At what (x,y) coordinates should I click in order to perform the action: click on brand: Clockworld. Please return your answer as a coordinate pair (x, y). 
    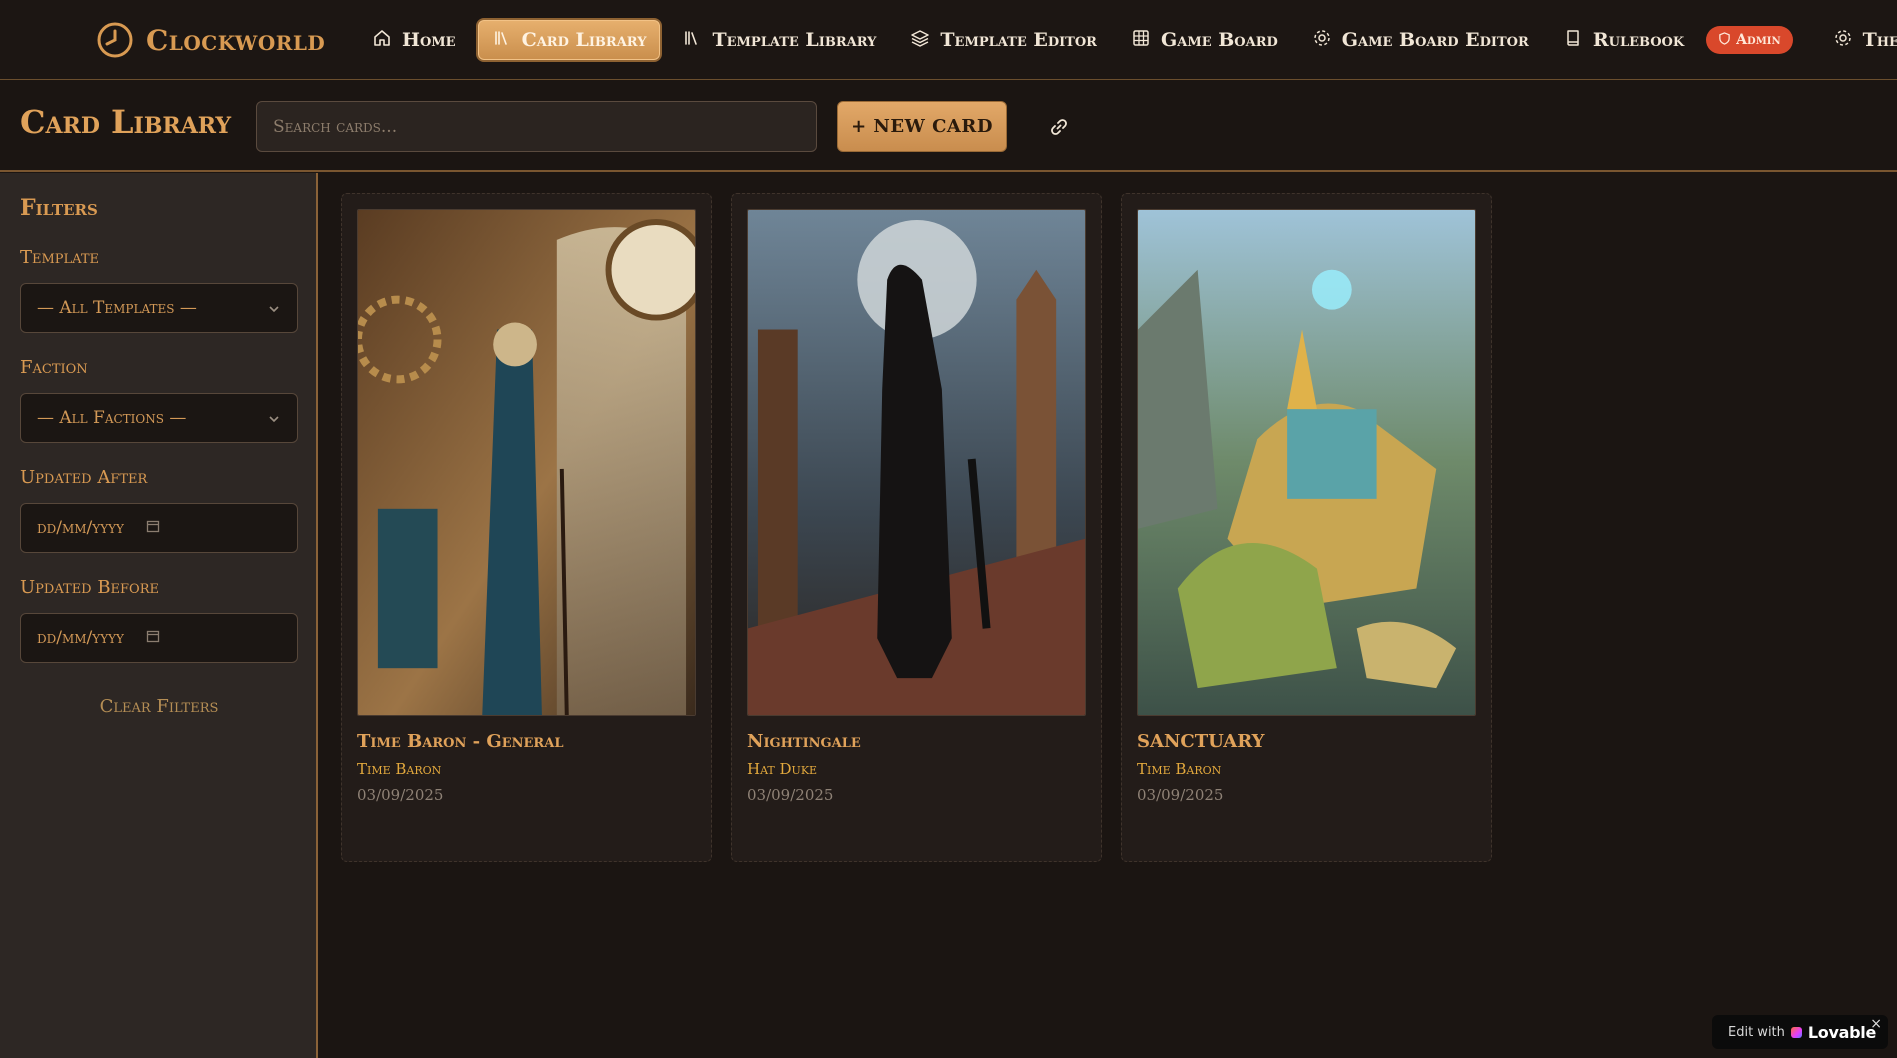
    Looking at the image, I should click on (210, 40).